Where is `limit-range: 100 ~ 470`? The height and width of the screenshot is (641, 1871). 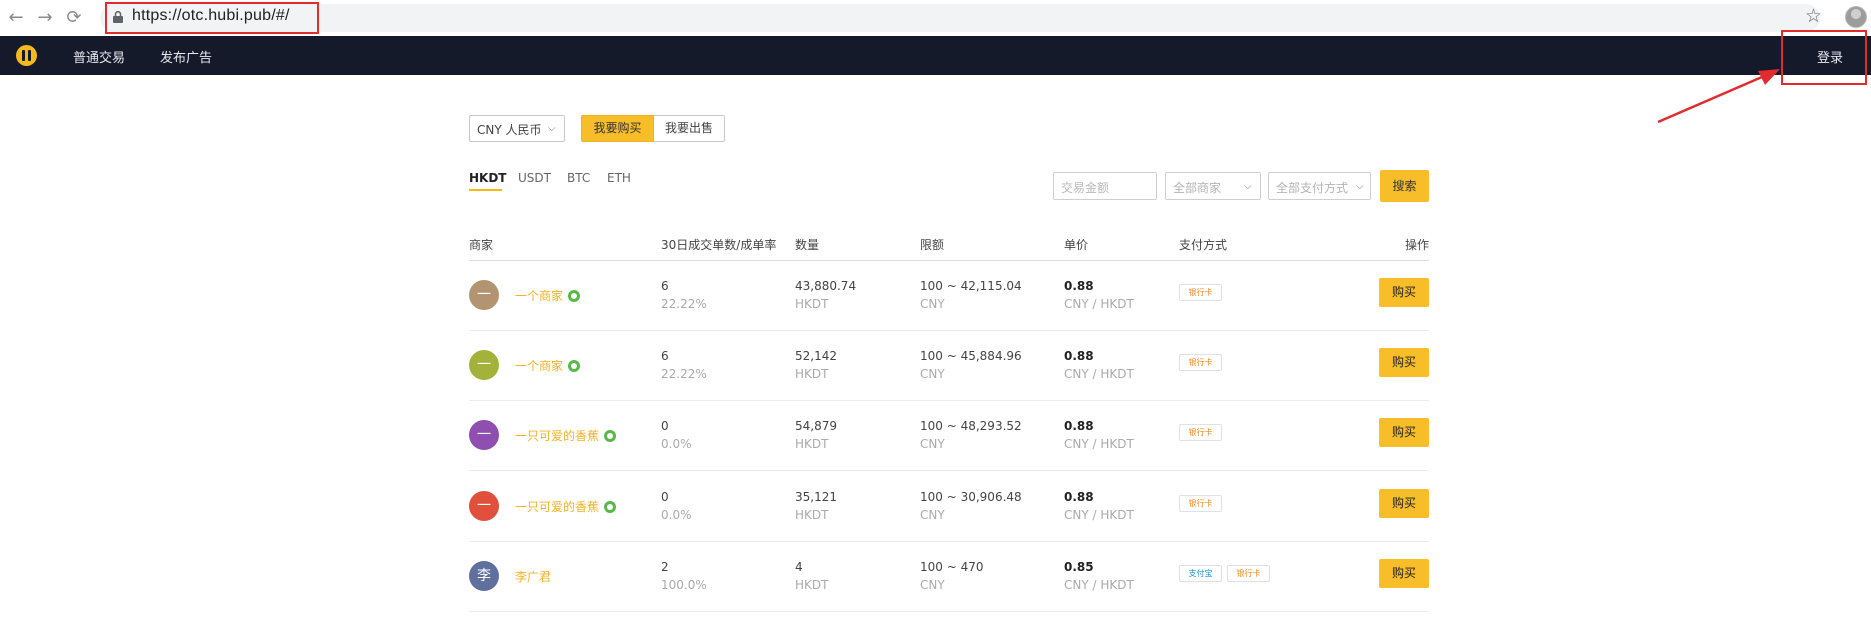
limit-range: 100 ~ 470 is located at coordinates (952, 567).